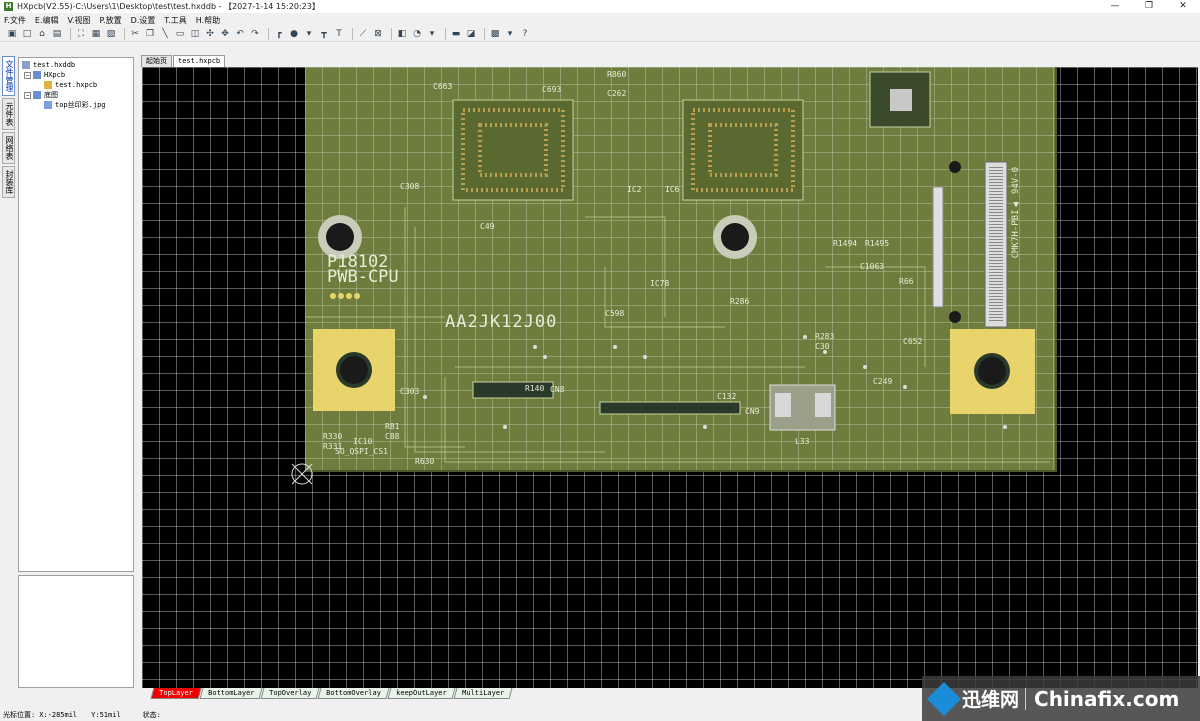  I want to click on layer-tab-bottom: BottomLayer, so click(231, 693).